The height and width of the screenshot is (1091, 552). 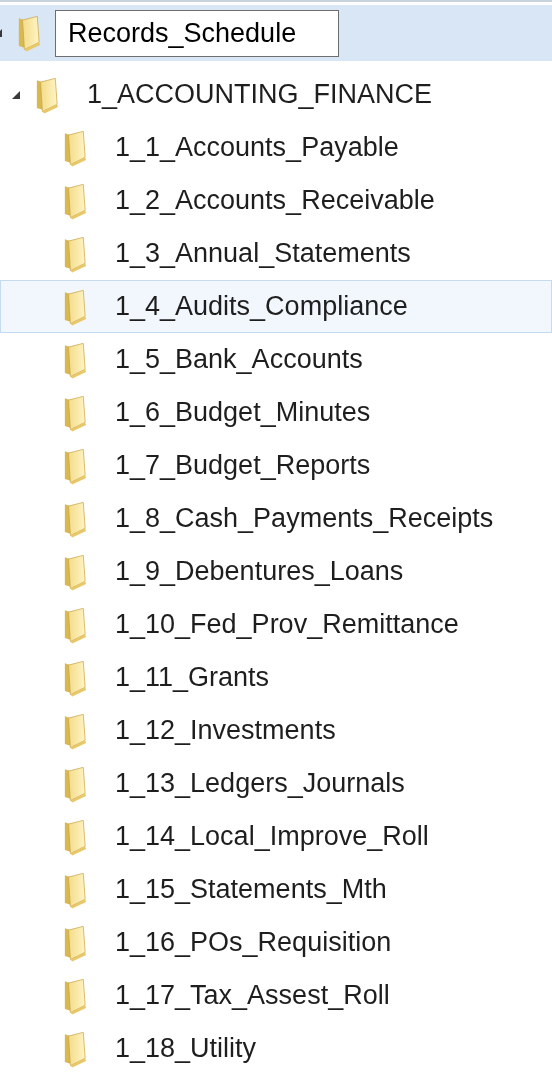 I want to click on tree-row: 1_5_Bank_Accounts, so click(x=276, y=359).